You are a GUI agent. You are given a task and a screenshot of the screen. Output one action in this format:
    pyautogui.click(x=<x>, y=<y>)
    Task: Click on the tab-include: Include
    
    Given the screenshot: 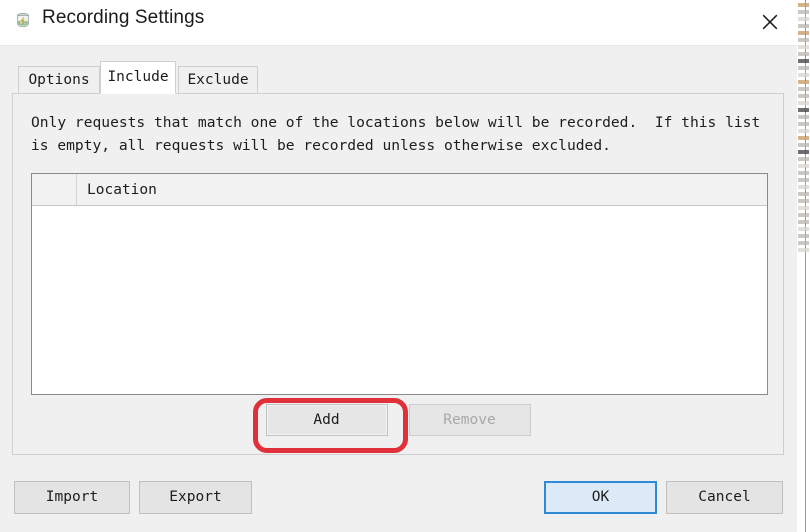 What is the action you would take?
    pyautogui.click(x=138, y=77)
    